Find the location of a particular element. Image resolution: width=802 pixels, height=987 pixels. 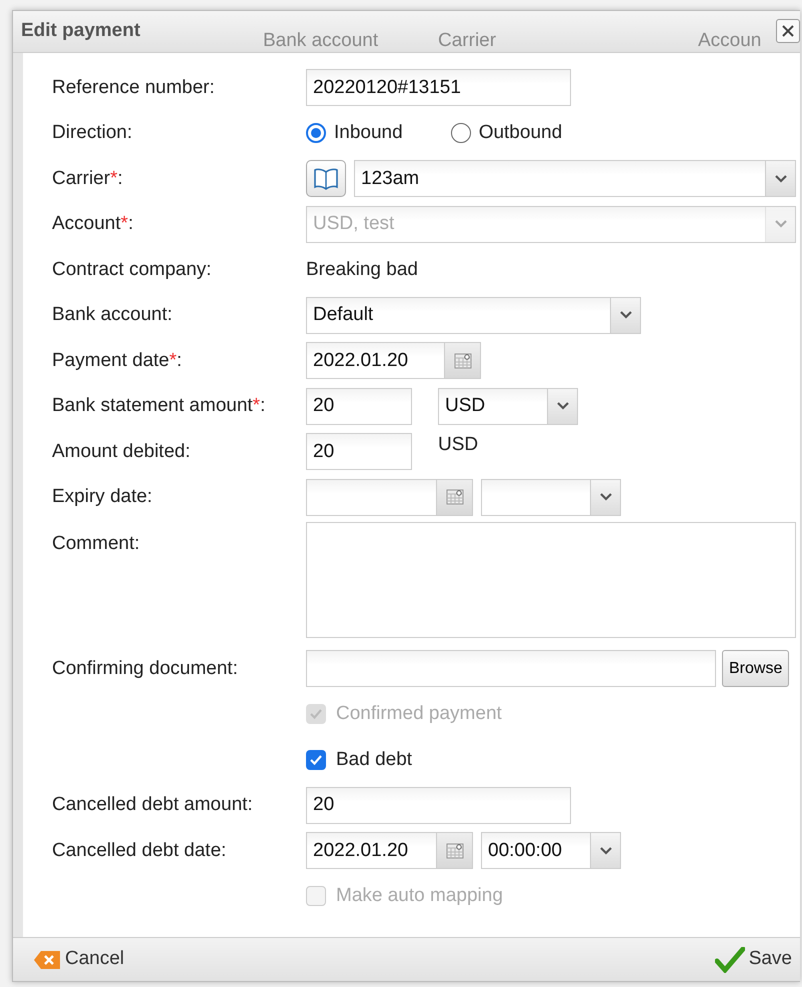

cancel-button: Cancel is located at coordinates (78, 959).